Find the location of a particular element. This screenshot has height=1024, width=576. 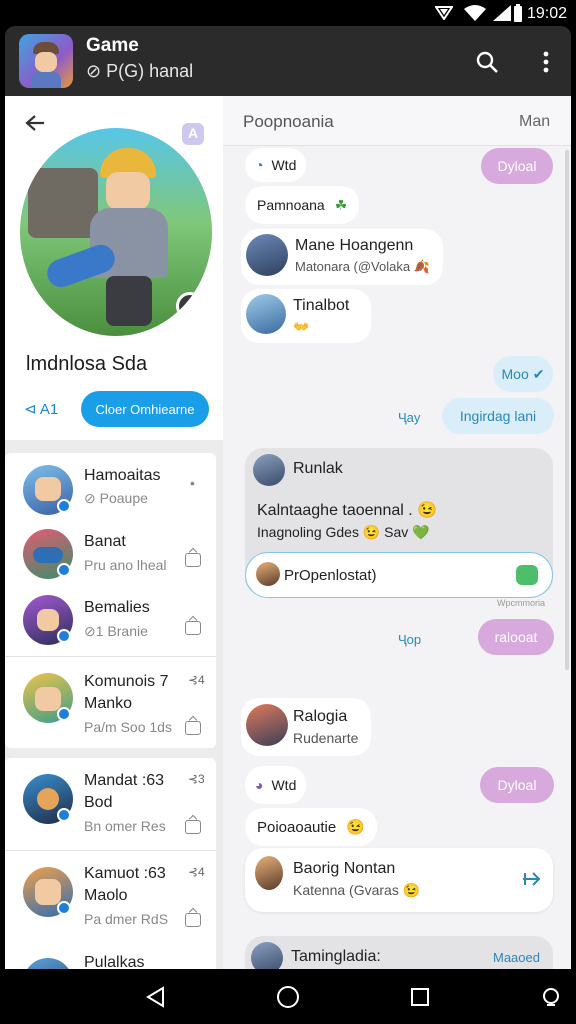

profile-count: ⊲ A1 is located at coordinates (41, 409).